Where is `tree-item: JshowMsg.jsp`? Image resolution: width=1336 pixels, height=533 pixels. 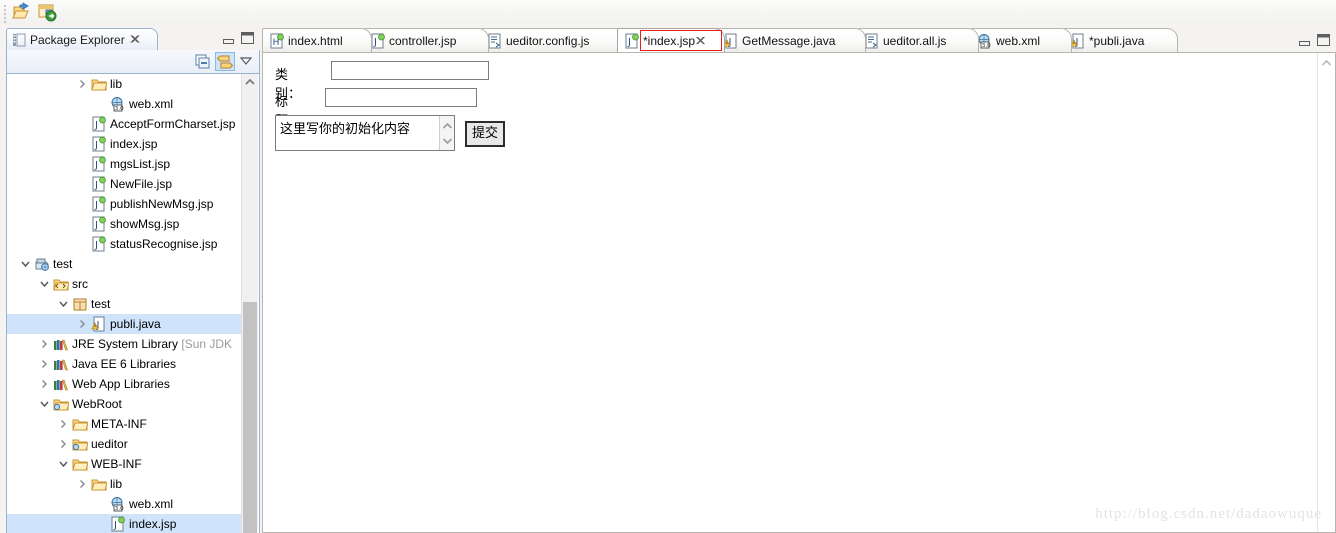
tree-item: JshowMsg.jsp is located at coordinates (125, 224).